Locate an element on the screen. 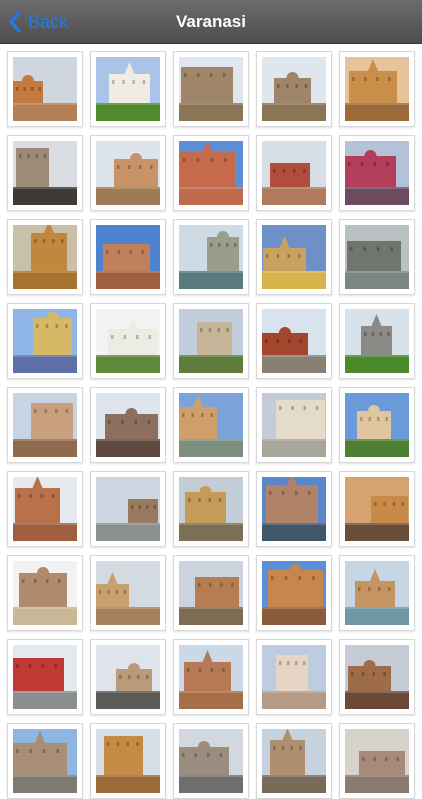 The width and height of the screenshot is (422, 799). navigation-bar: Back Varanasi is located at coordinates (211, 22).